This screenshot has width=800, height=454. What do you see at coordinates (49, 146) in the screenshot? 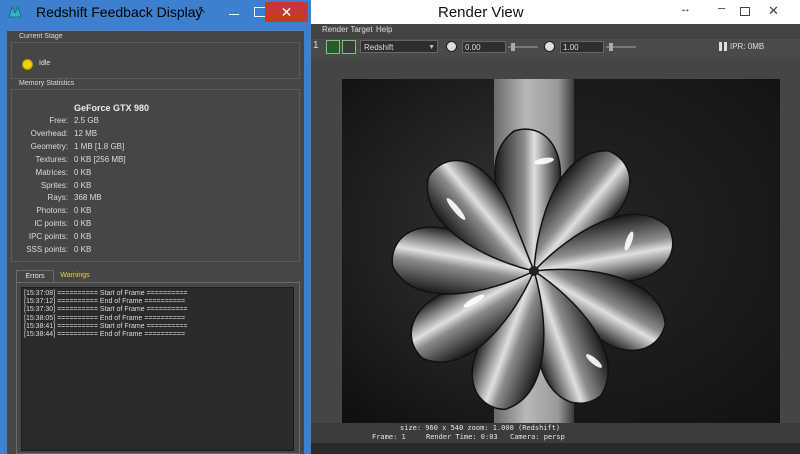
I see `memory-stat-label: Geometry:` at bounding box center [49, 146].